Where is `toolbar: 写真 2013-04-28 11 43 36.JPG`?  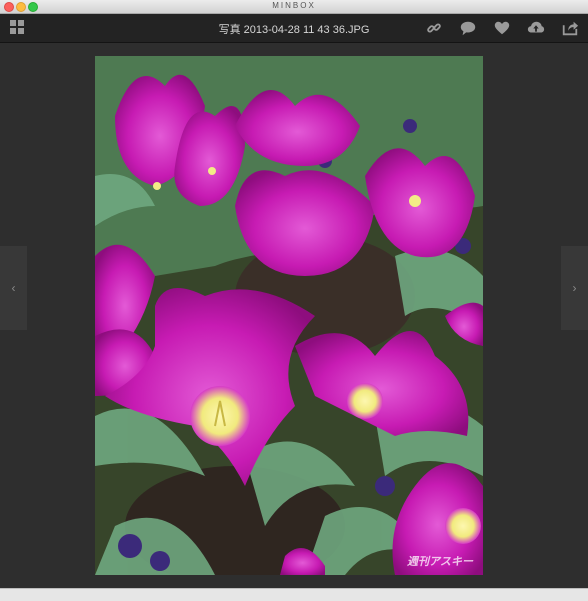
toolbar: 写真 2013-04-28 11 43 36.JPG is located at coordinates (294, 28).